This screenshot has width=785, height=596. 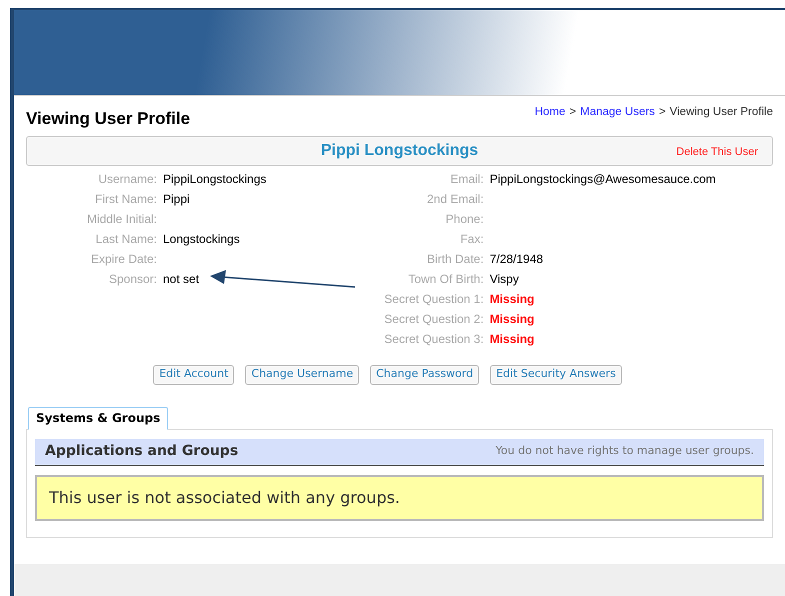 I want to click on field-label: Last Name:, so click(x=125, y=239).